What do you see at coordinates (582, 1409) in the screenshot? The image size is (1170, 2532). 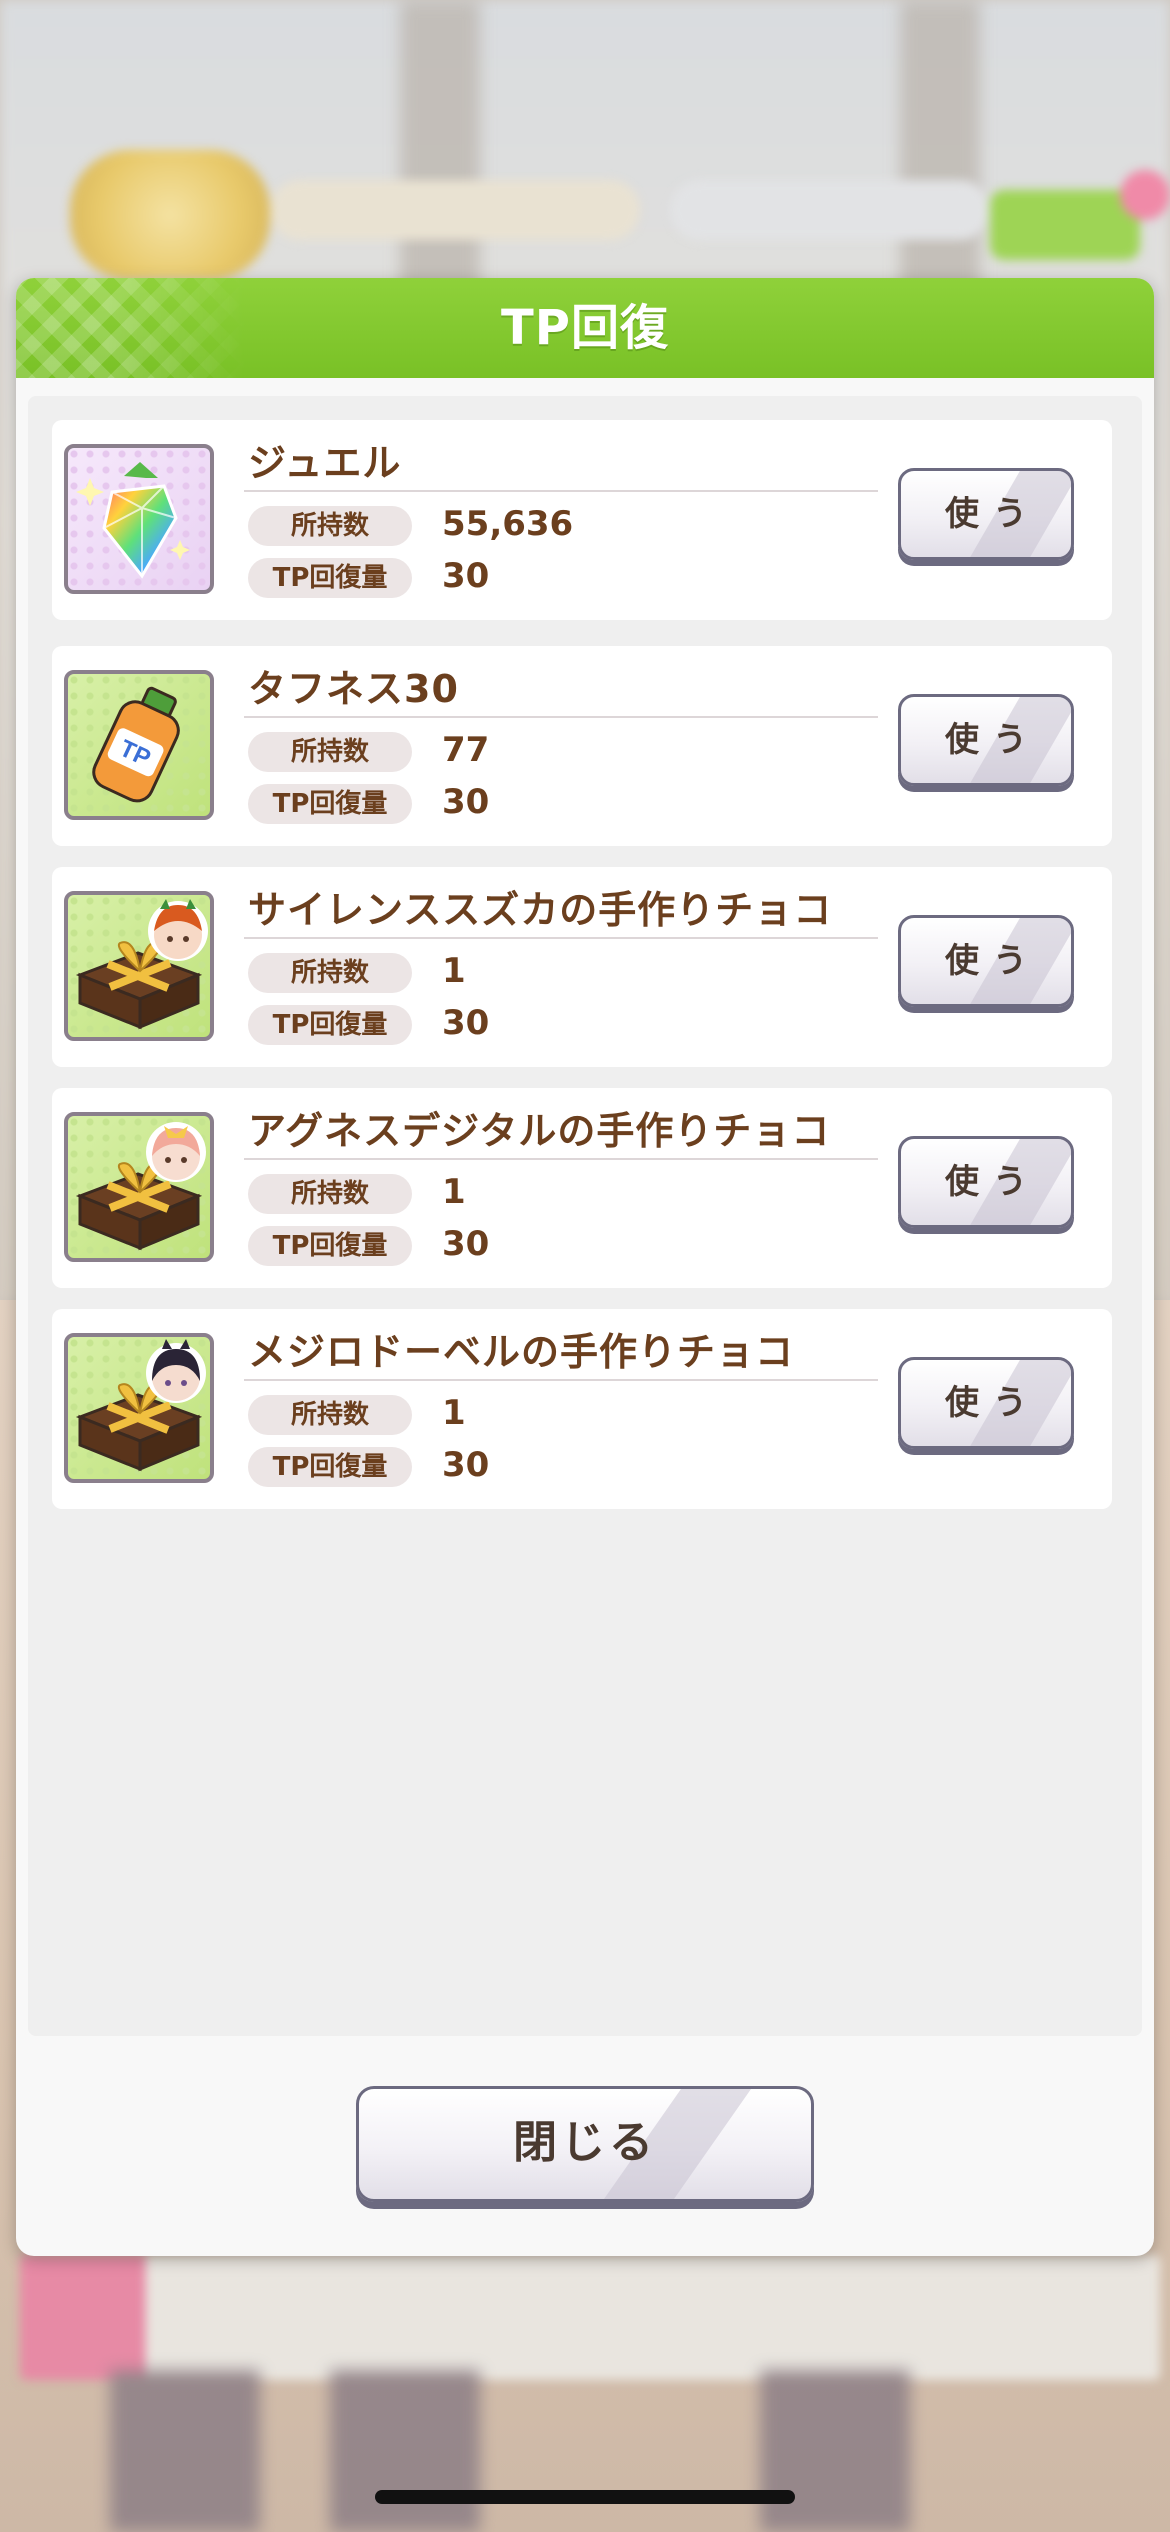 I see `list-item-dober-chocolate: メジロドーベルの手作りチョコ 所持数 1 TP回復量 30 使う` at bounding box center [582, 1409].